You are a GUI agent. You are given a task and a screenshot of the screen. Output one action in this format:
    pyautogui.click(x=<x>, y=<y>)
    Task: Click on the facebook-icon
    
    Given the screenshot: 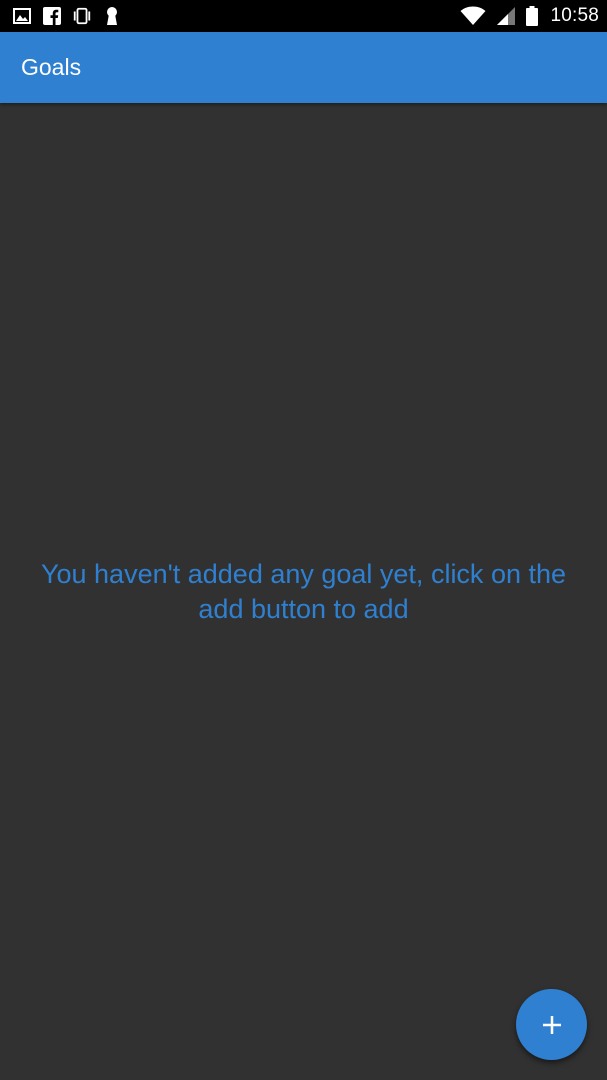 What is the action you would take?
    pyautogui.click(x=52, y=16)
    